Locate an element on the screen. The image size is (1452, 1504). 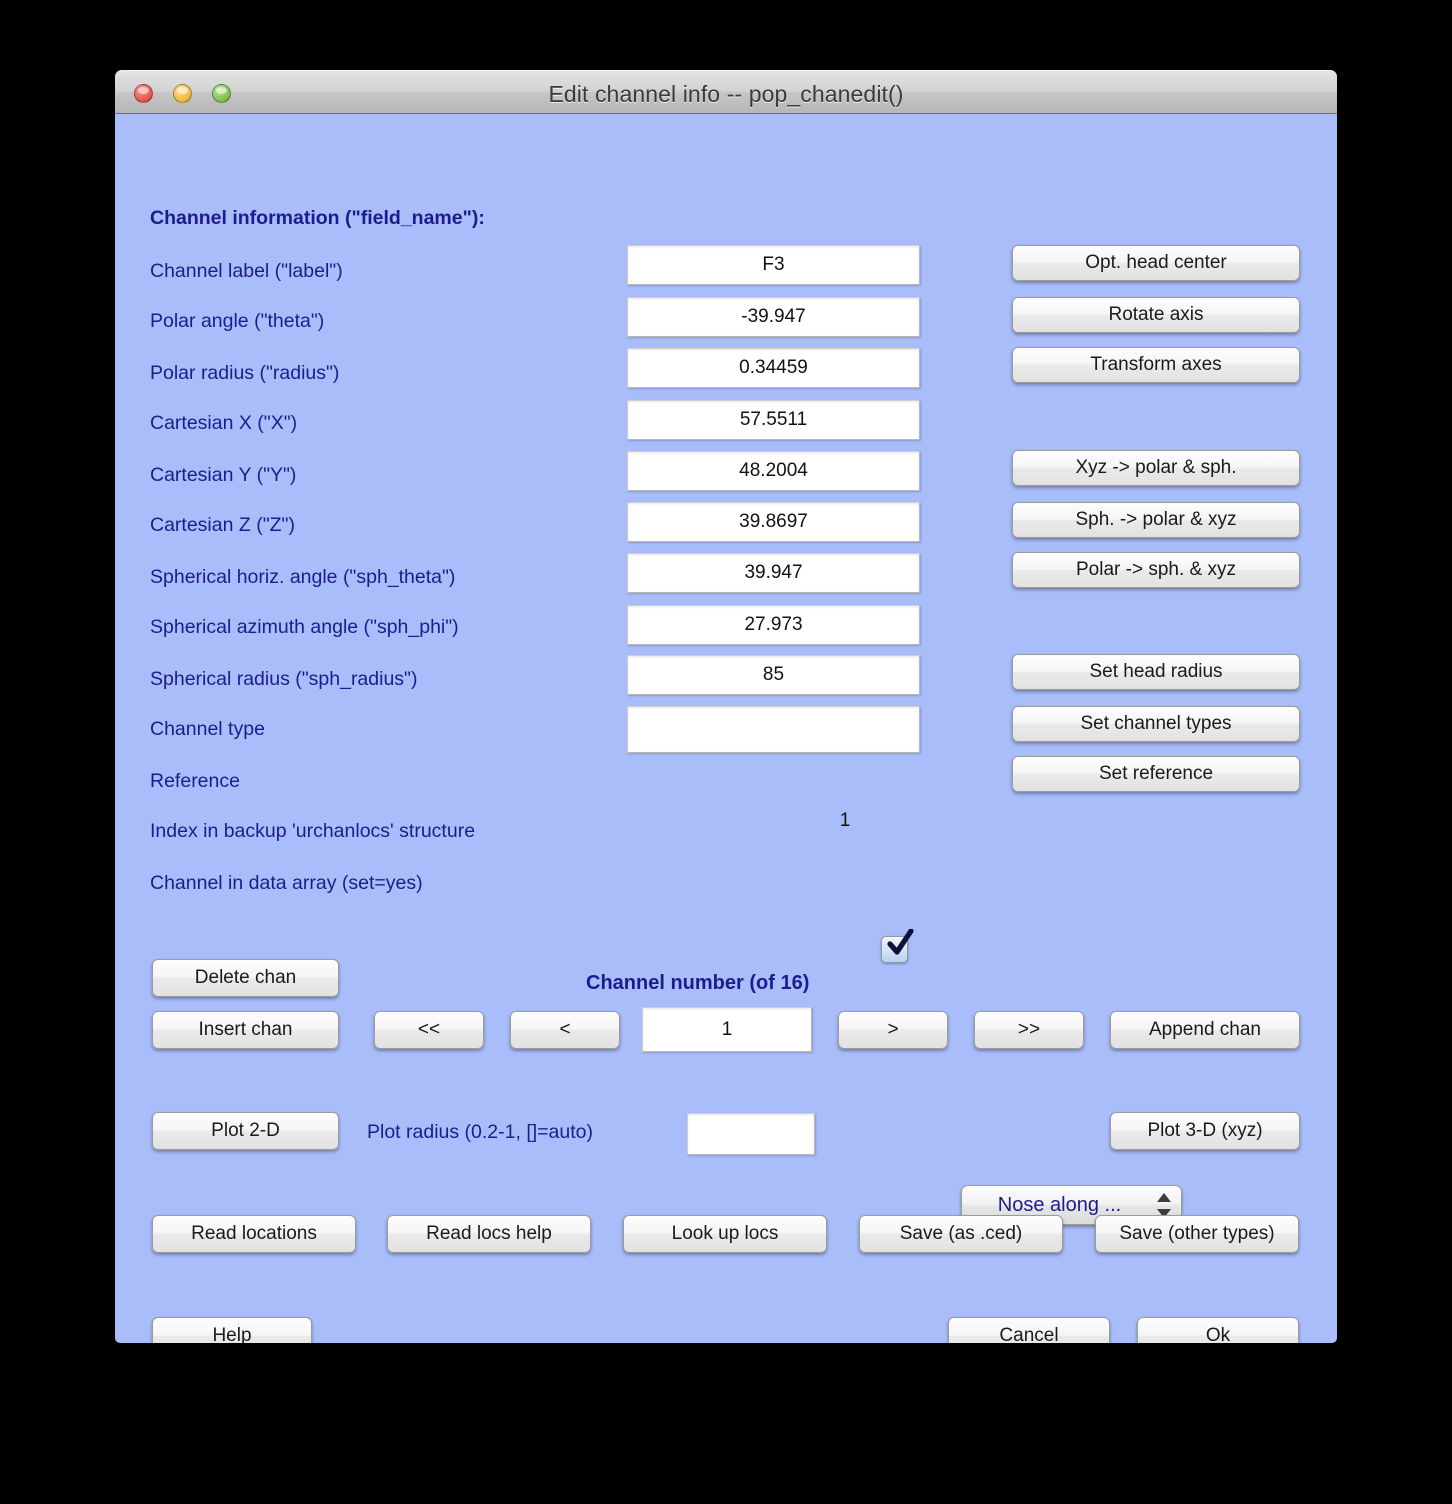
label-sph-theta: Spherical horiz. angle ("sph_theta") is located at coordinates (303, 577).